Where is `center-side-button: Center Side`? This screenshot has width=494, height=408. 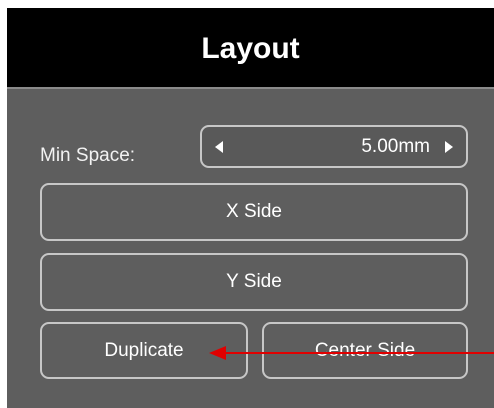 center-side-button: Center Side is located at coordinates (365, 350).